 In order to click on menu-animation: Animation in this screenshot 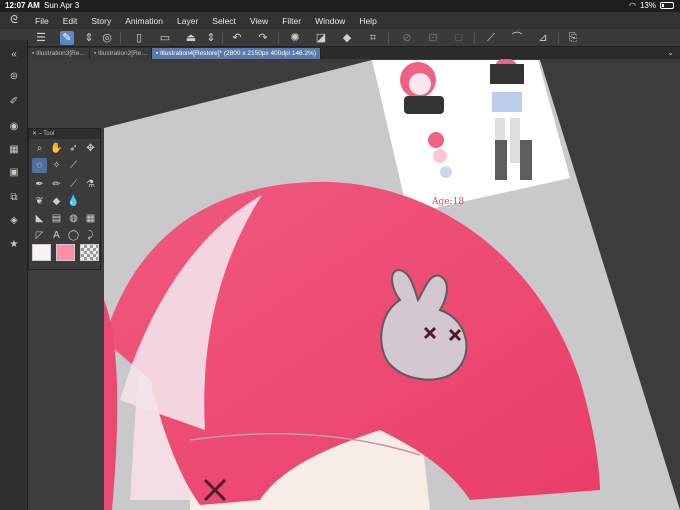, I will do `click(144, 21)`.